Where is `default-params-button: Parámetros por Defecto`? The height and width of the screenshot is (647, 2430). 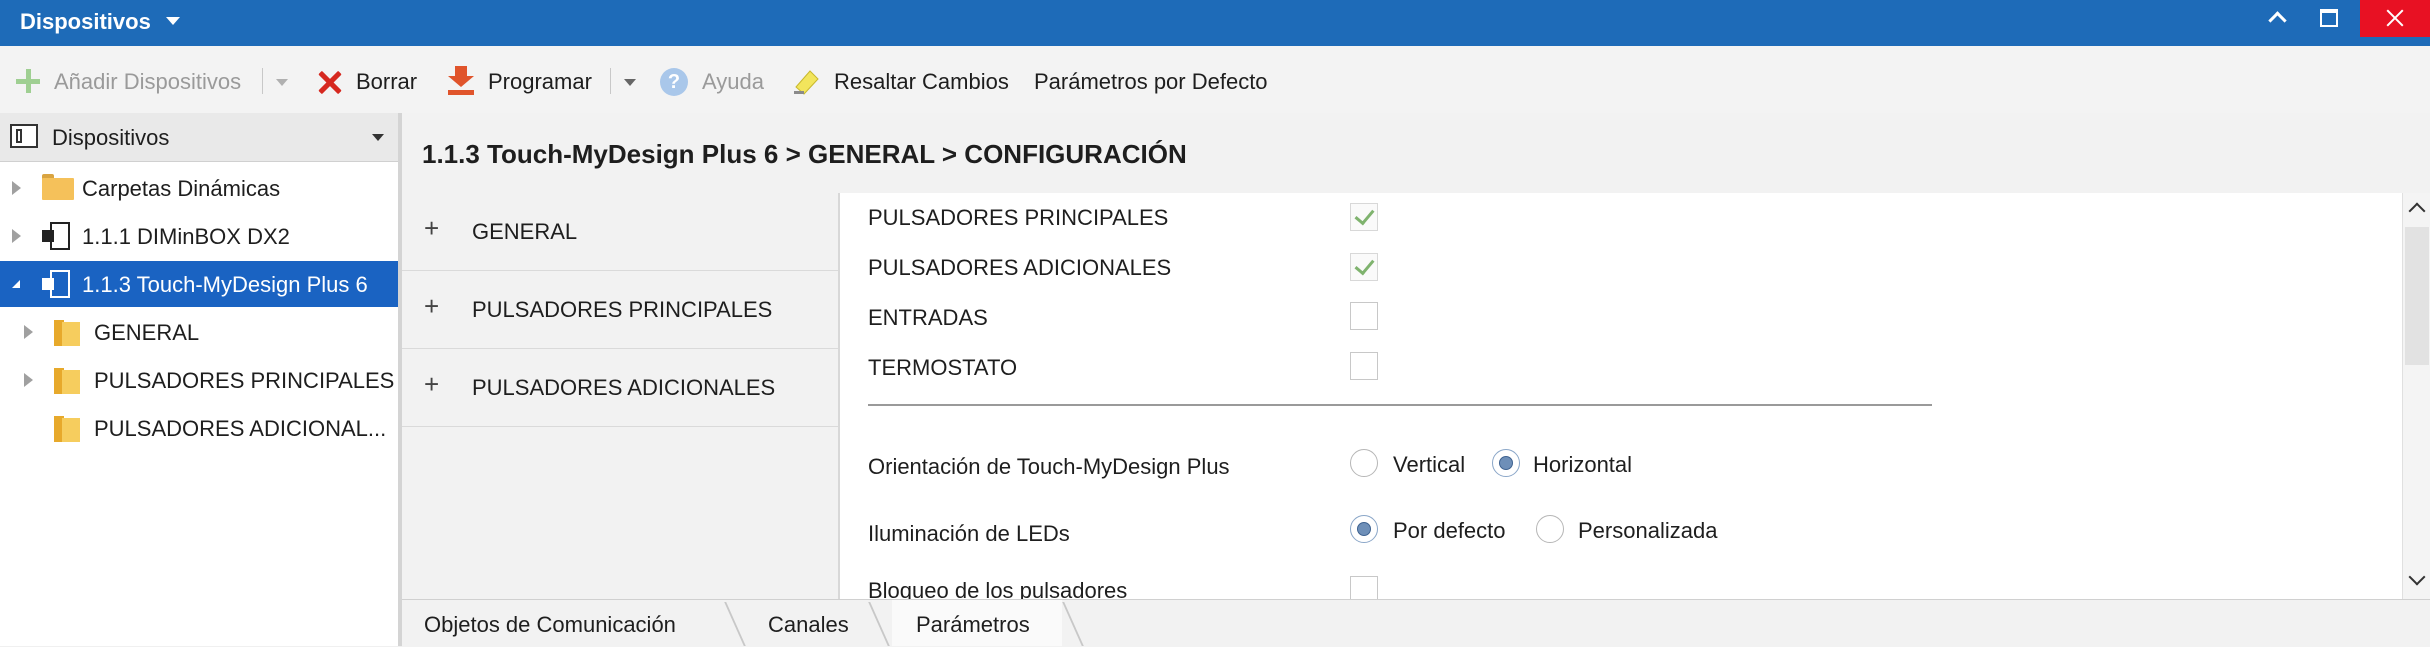 default-params-button: Parámetros por Defecto is located at coordinates (1159, 81).